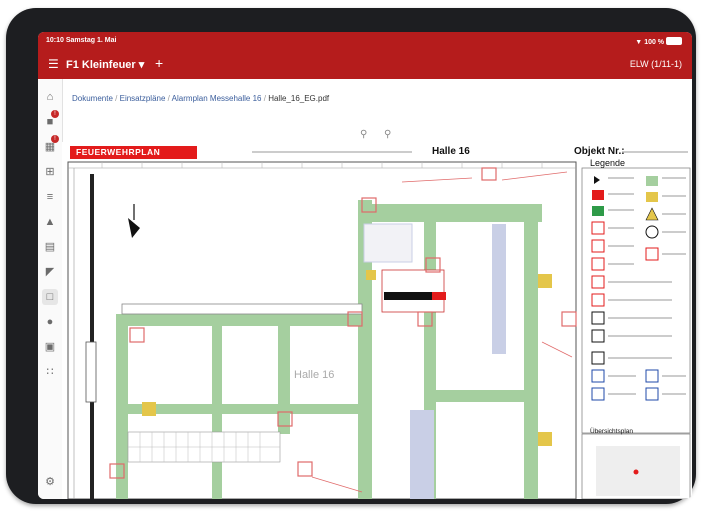 Image resolution: width=706 pixels, height=511 pixels. Describe the element at coordinates (314, 375) in the screenshot. I see `room-label: Halle 16` at that location.